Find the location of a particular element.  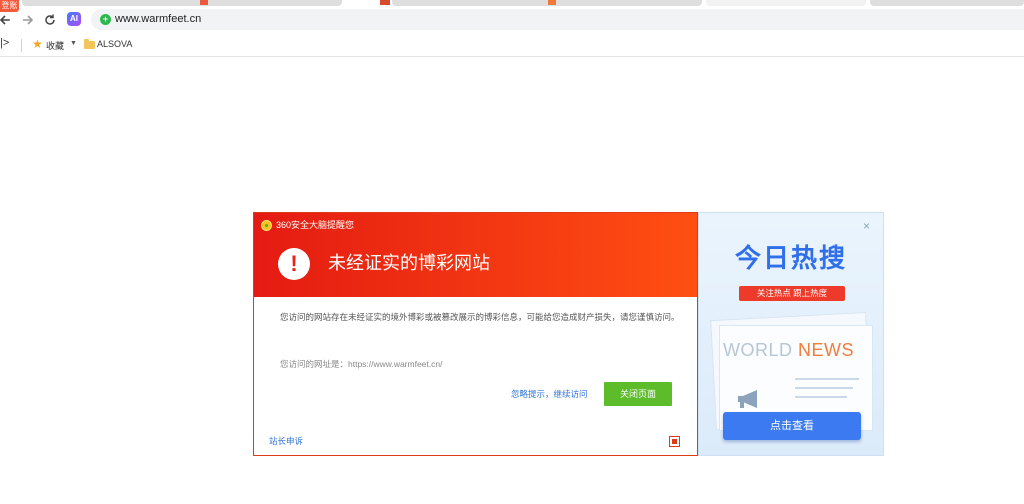

secure-shield-icon: + is located at coordinates (105, 19).